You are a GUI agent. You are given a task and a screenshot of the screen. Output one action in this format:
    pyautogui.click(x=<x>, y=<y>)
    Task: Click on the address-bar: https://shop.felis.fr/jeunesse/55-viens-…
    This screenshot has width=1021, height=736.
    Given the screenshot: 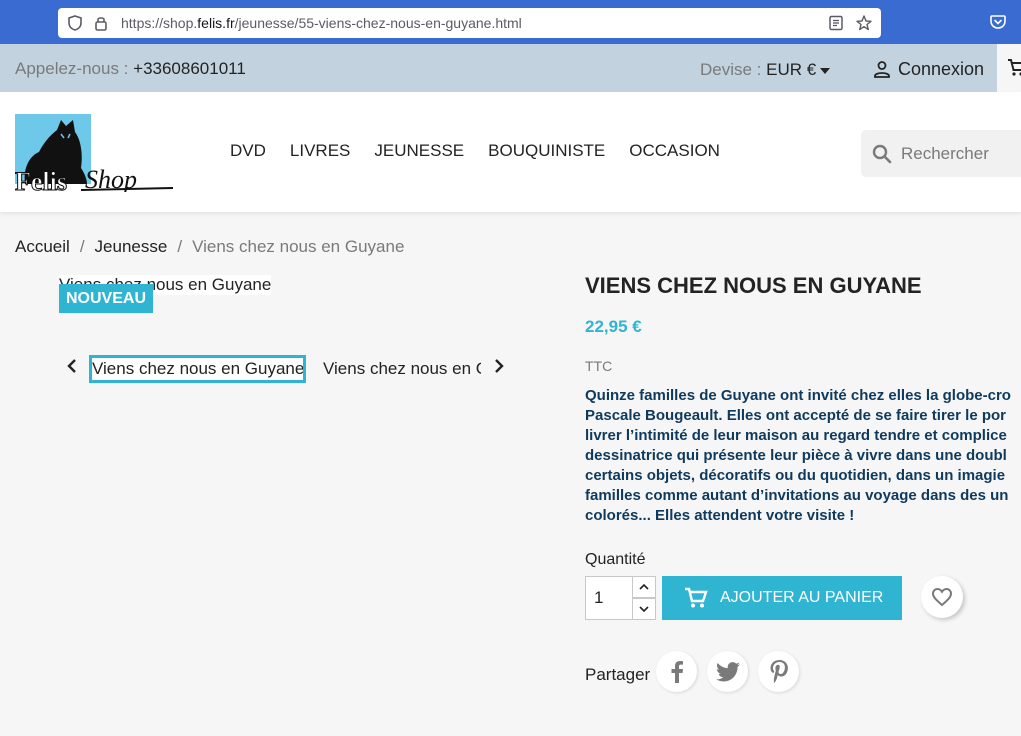 What is the action you would take?
    pyautogui.click(x=469, y=23)
    